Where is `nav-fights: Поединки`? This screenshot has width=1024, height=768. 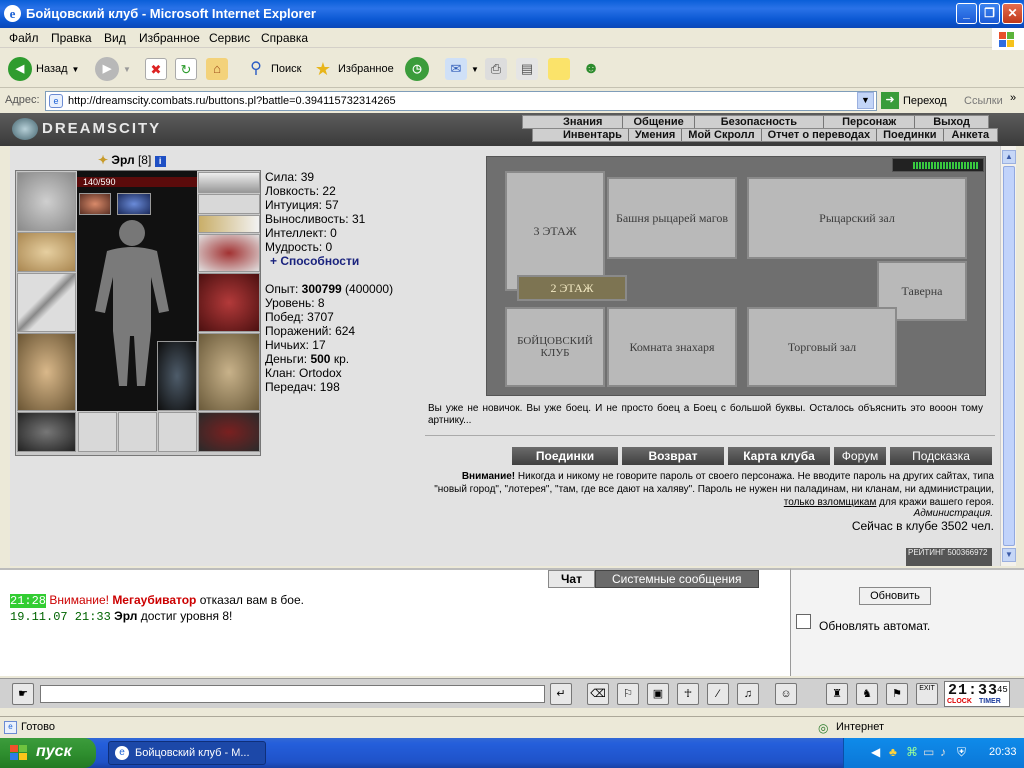
nav-fights: Поединки is located at coordinates (910, 135).